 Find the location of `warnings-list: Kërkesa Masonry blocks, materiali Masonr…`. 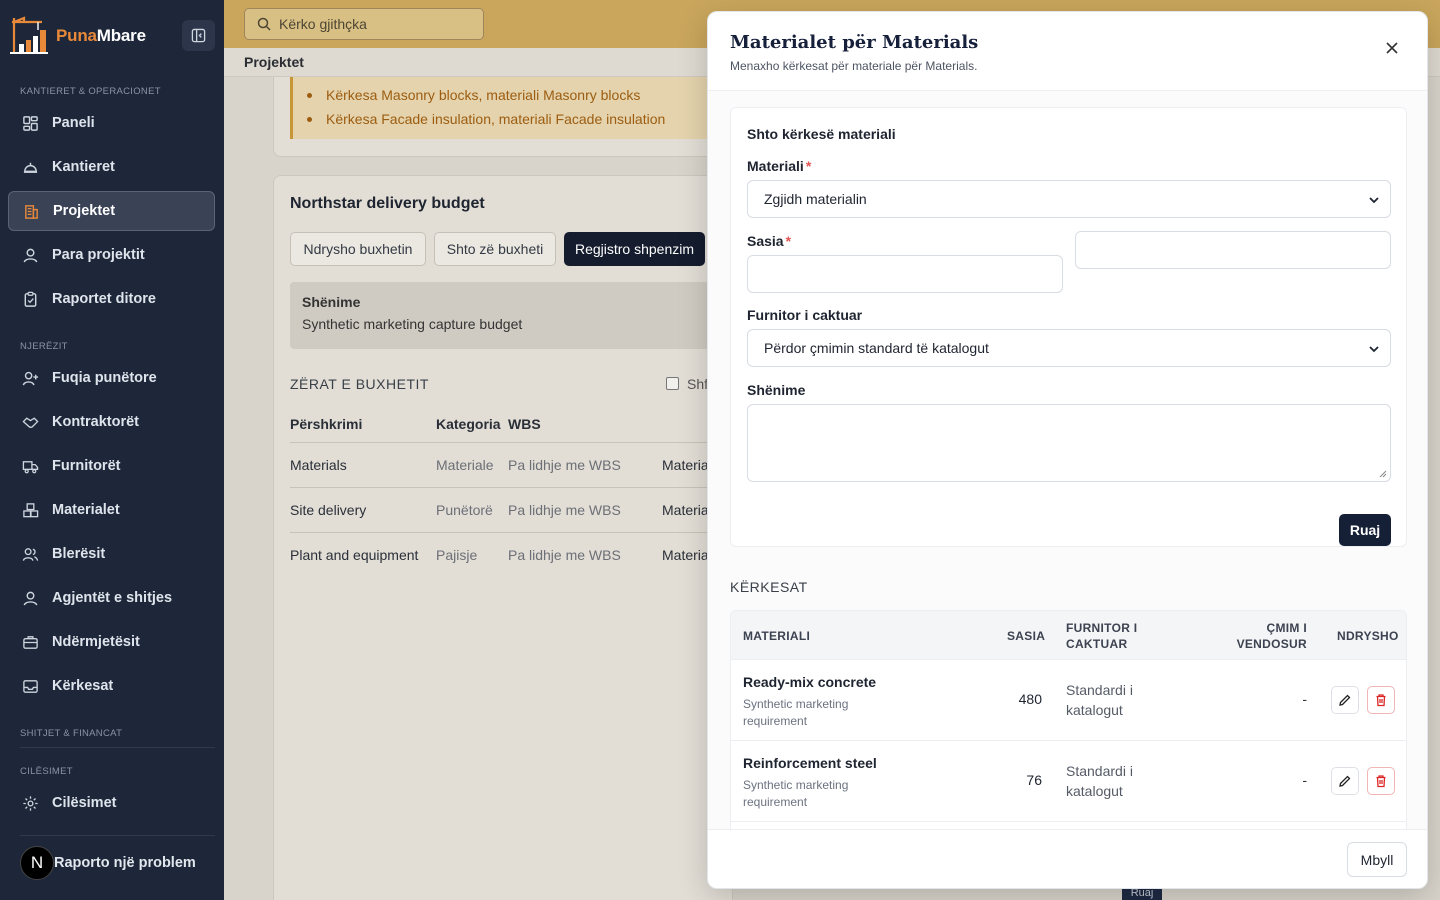

warnings-list: Kërkesa Masonry blocks, materiali Masonr… is located at coordinates (510, 108).